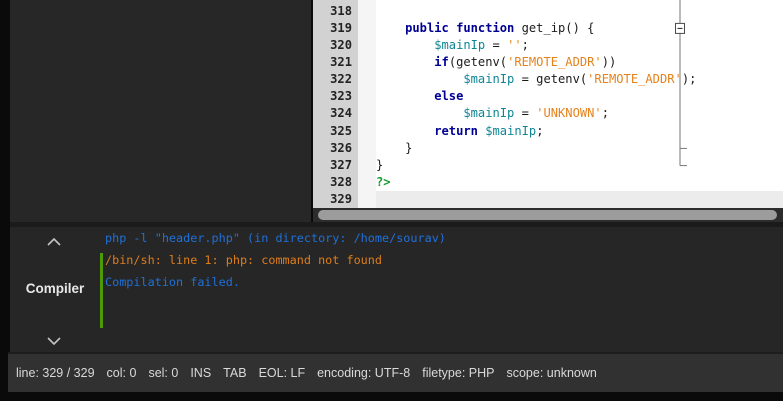  I want to click on line-number: 327, so click(335, 165).